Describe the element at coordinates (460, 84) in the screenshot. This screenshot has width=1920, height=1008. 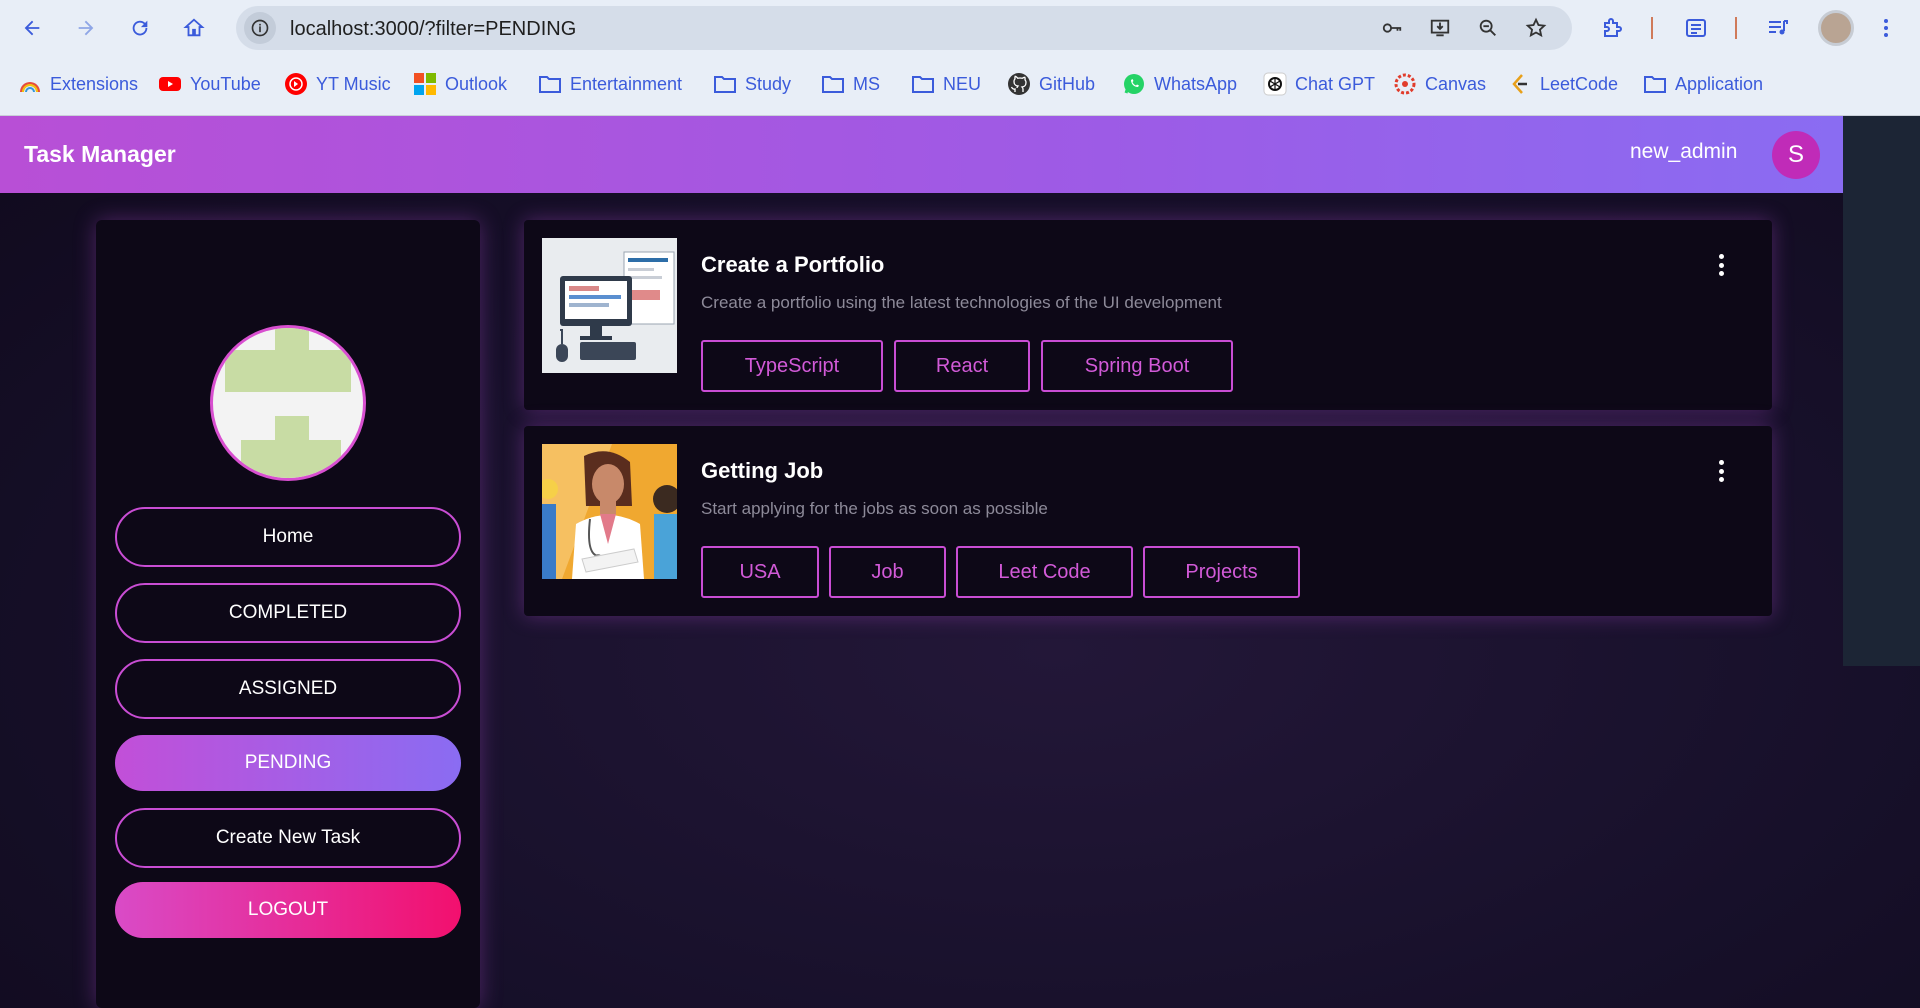
I see `bookmark-outlook: Outlook` at that location.